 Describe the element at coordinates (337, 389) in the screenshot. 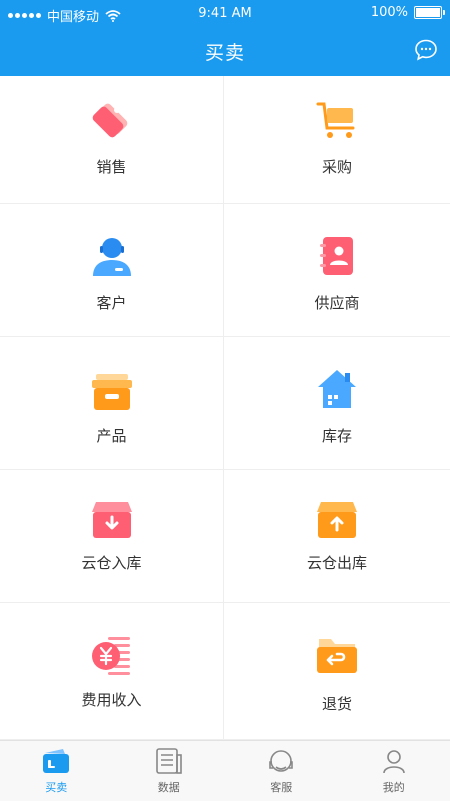

I see `warehouse-house-icon` at that location.